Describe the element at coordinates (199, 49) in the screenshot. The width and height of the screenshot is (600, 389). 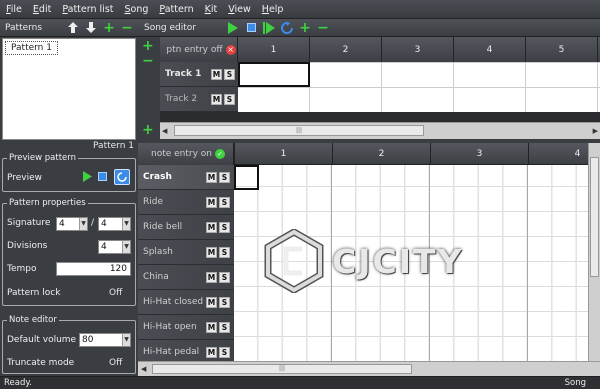
I see `ptn-entry-header: ptn entry off ×` at that location.